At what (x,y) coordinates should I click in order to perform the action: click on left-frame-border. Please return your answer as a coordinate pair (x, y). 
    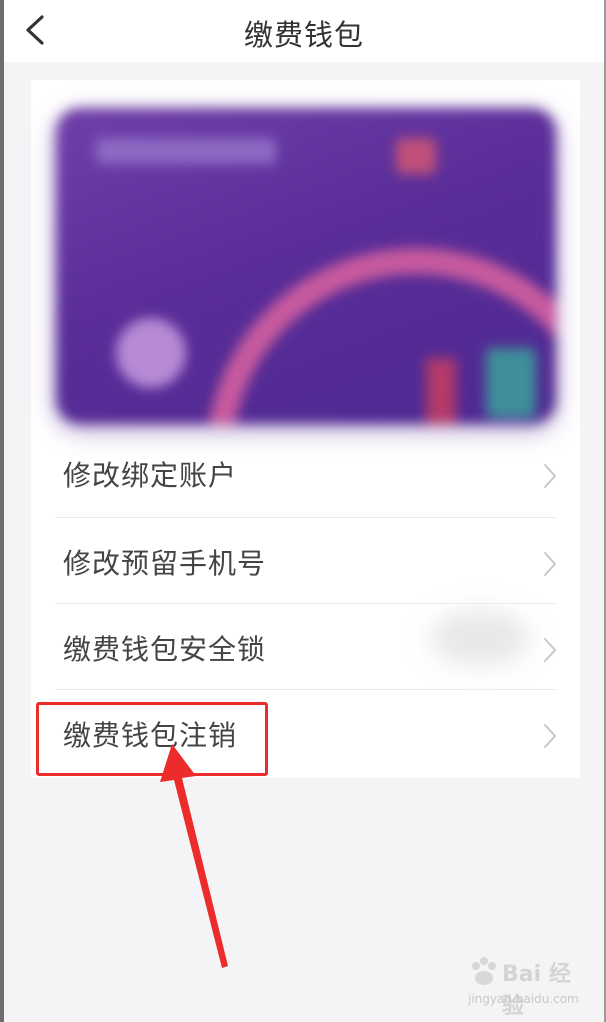
    Looking at the image, I should click on (2, 511).